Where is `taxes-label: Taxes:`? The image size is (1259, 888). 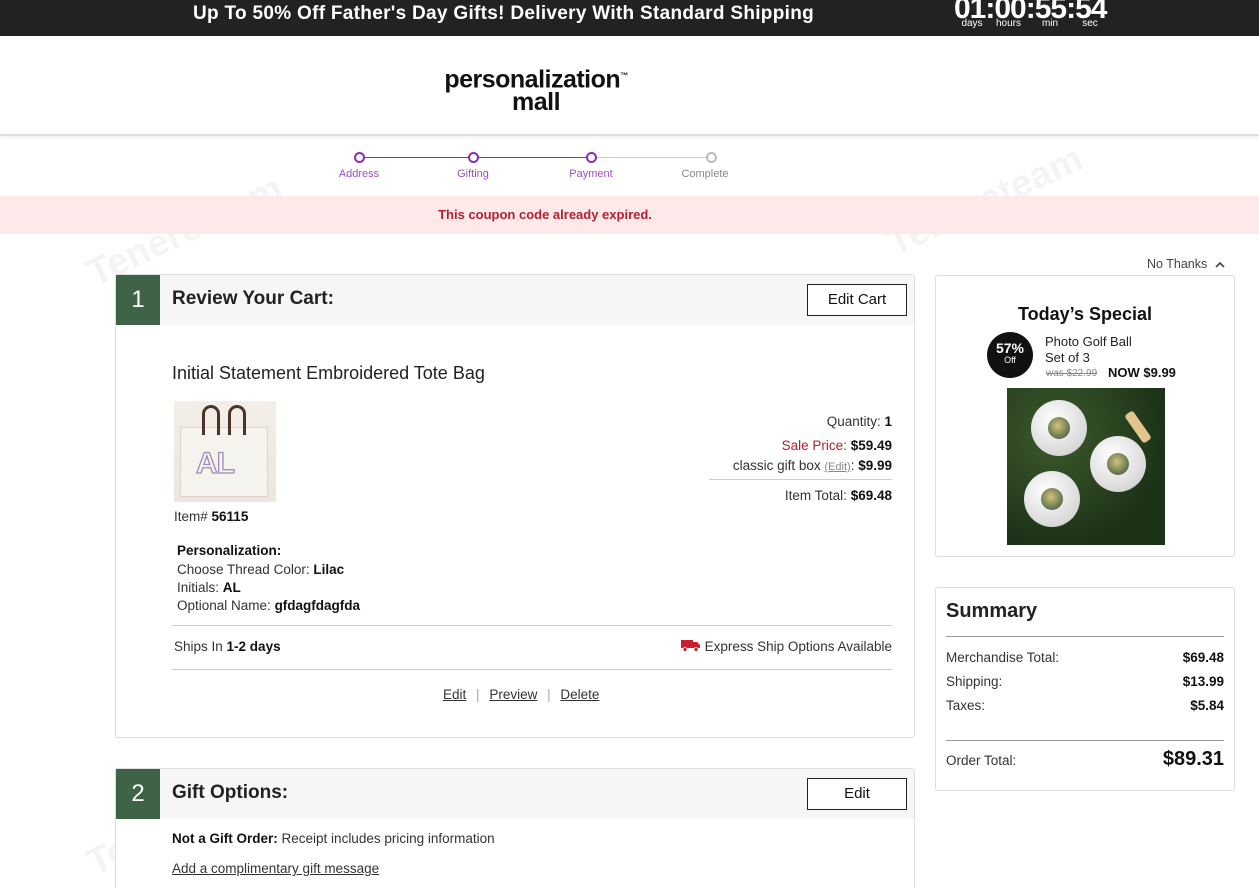 taxes-label: Taxes: is located at coordinates (966, 705).